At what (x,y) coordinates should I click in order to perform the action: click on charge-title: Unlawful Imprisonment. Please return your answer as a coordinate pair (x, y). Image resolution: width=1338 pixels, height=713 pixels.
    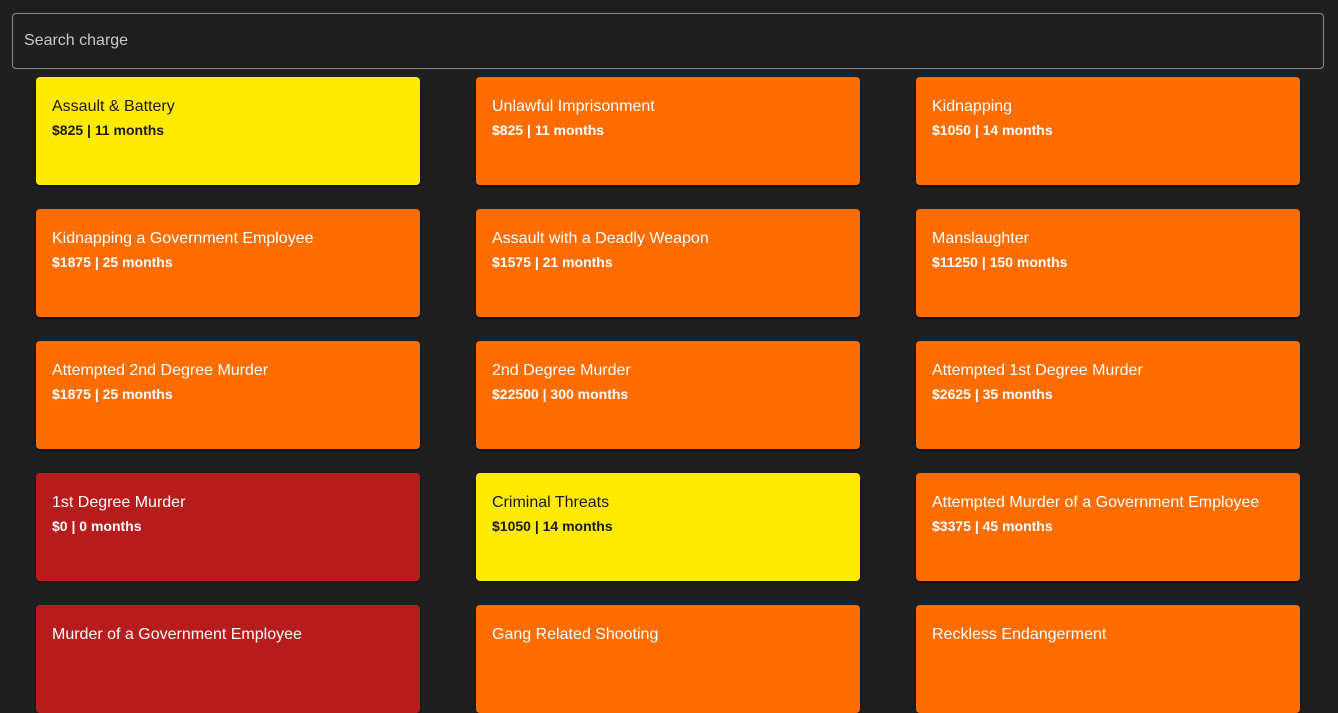
    Looking at the image, I should click on (573, 106).